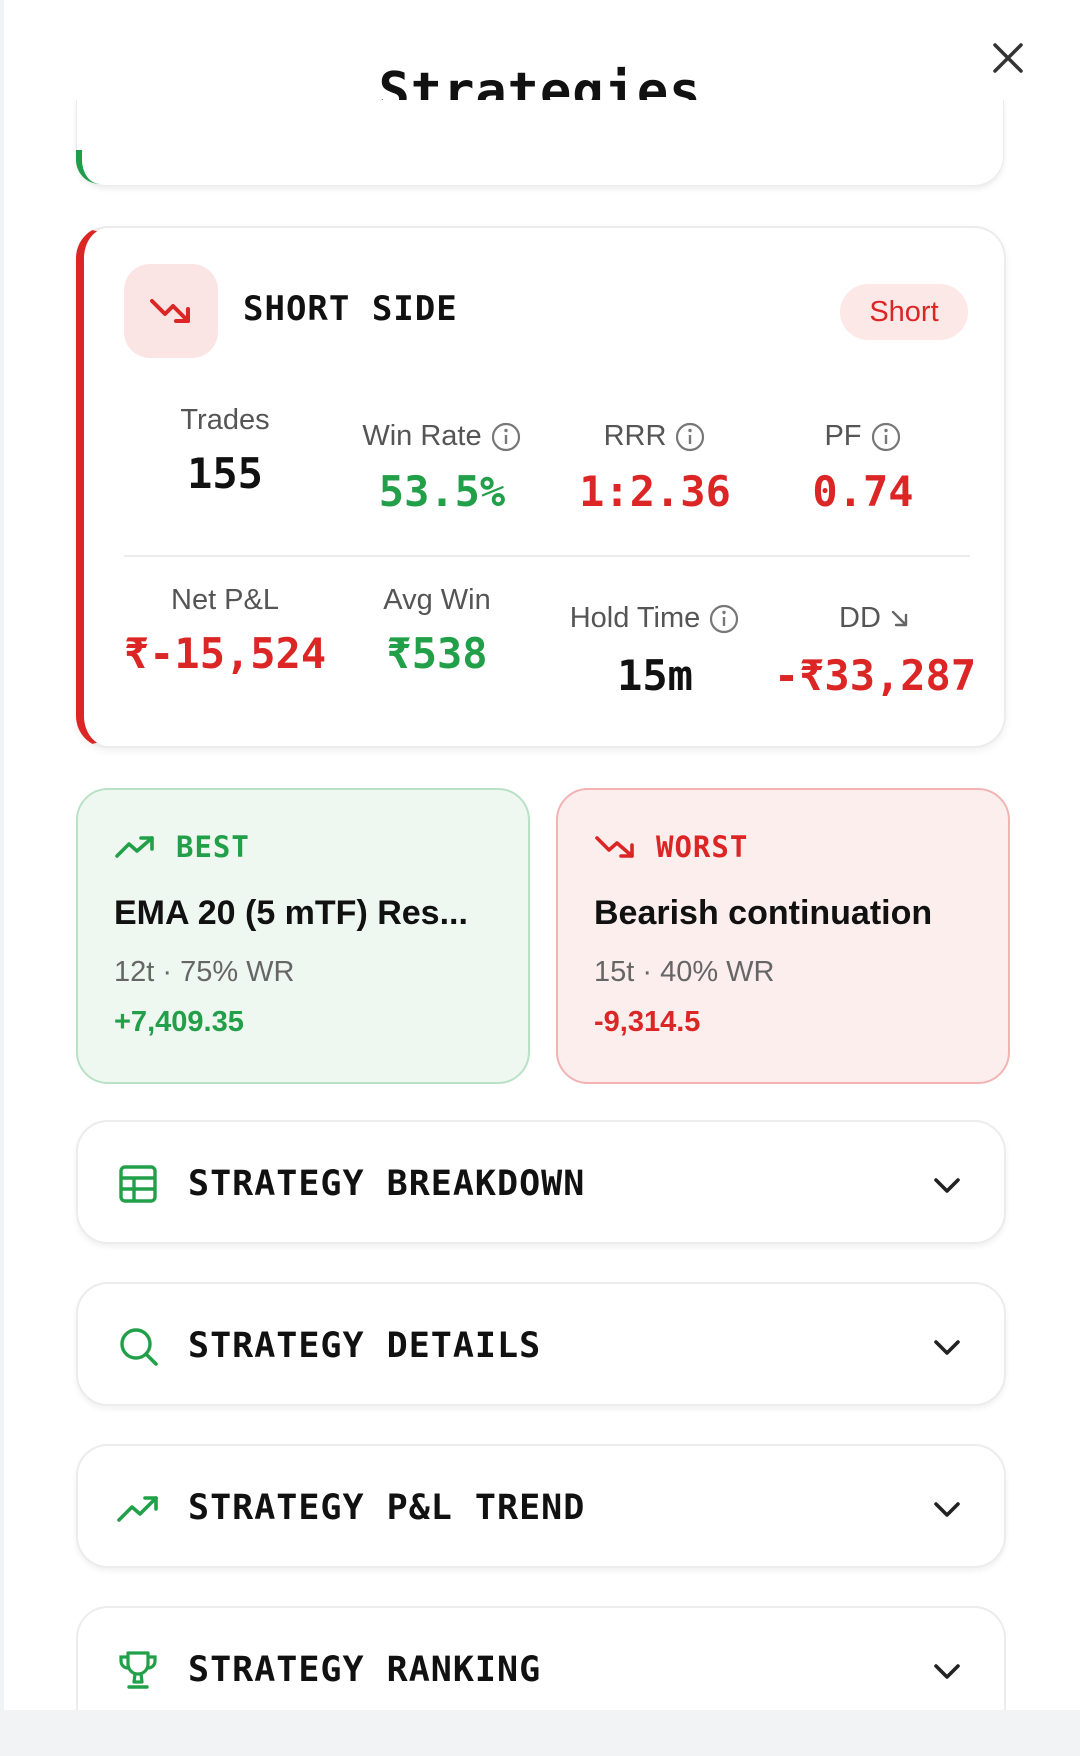 This screenshot has height=1756, width=1080. What do you see at coordinates (635, 436) in the screenshot?
I see `stat-label: RRR` at bounding box center [635, 436].